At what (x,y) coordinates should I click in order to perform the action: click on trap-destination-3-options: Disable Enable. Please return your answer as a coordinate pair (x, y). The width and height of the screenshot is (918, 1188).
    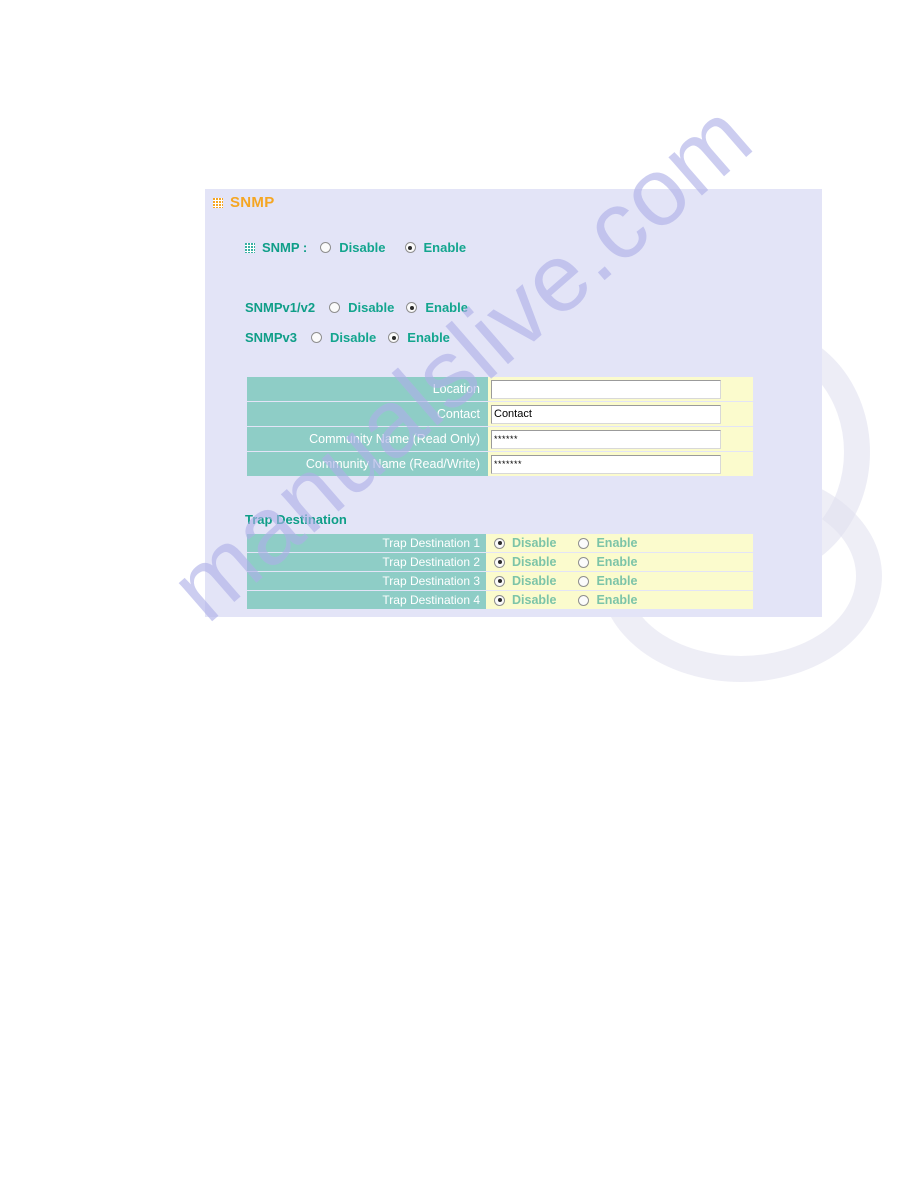
    Looking at the image, I should click on (619, 581).